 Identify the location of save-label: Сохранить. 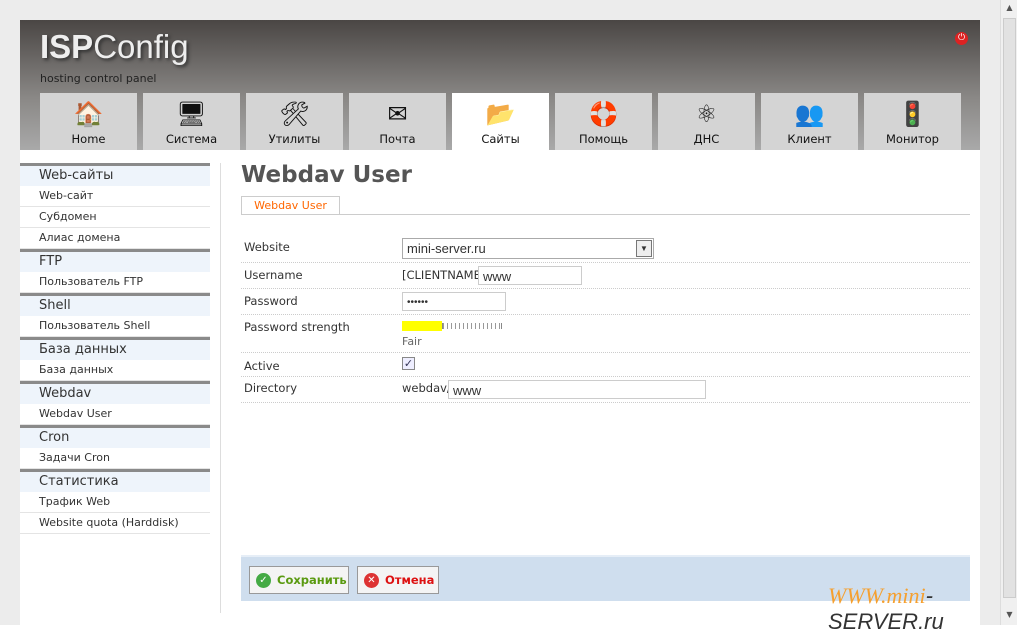
(312, 580).